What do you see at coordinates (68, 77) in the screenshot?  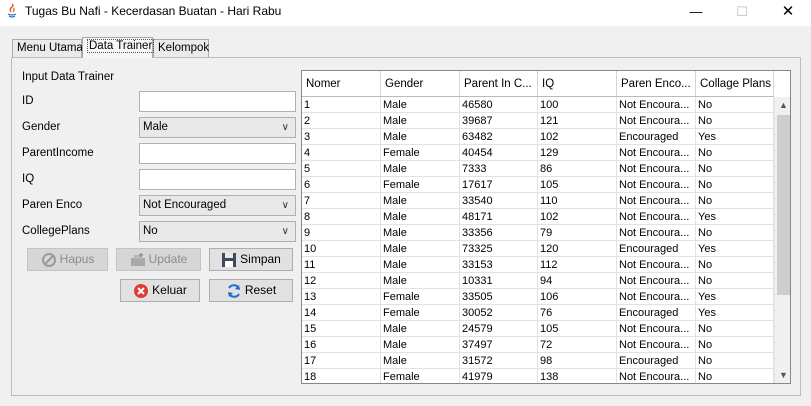 I see `form-heading: Input Data Trainer` at bounding box center [68, 77].